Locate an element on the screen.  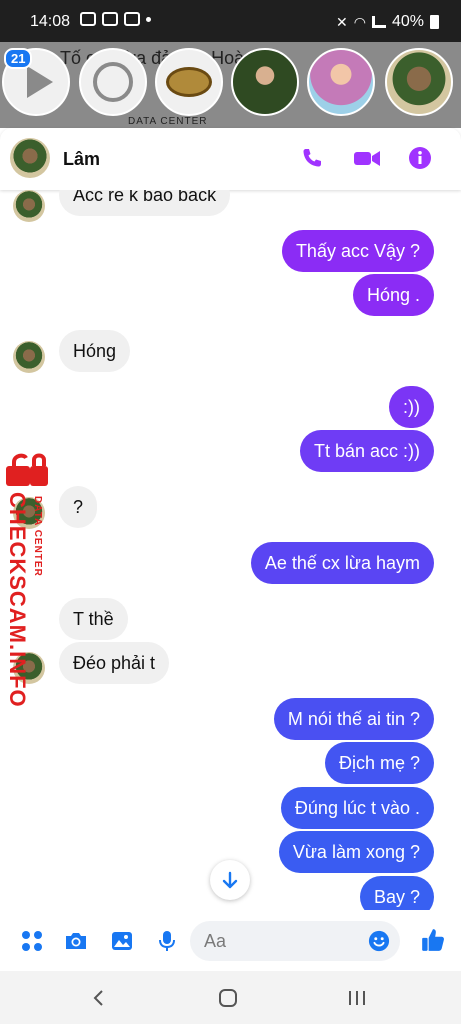
status-time: 14:08 is located at coordinates (50, 21).